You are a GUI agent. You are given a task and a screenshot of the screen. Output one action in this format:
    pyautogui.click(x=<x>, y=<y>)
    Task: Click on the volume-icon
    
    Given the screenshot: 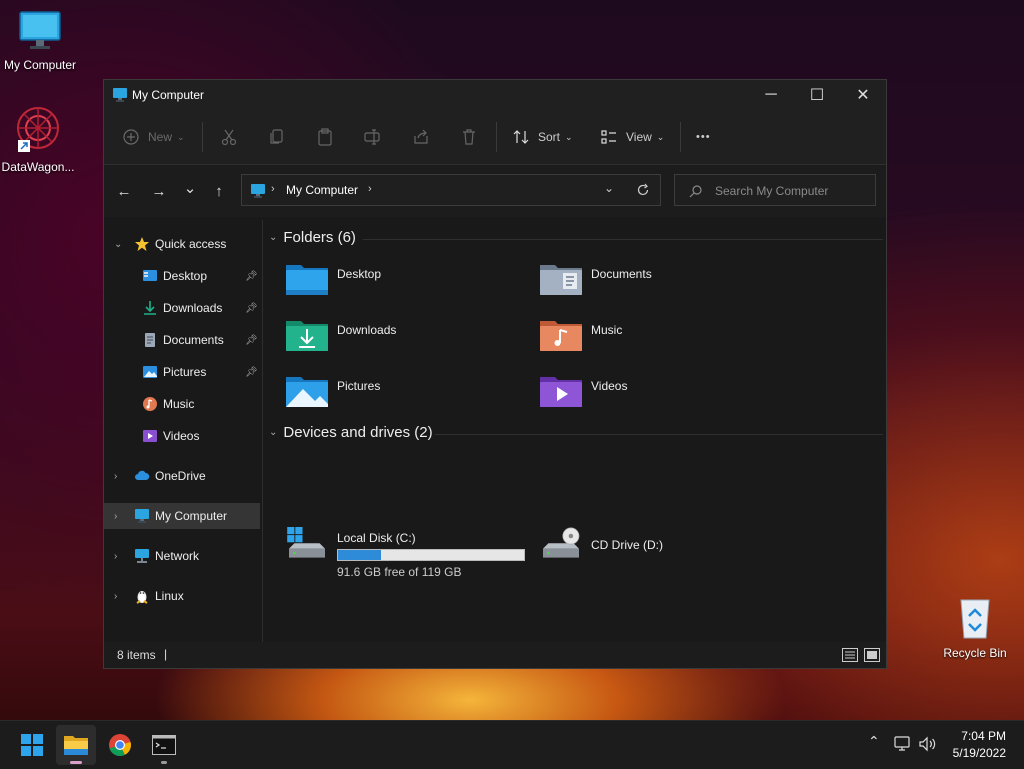 What is the action you would take?
    pyautogui.click(x=928, y=744)
    